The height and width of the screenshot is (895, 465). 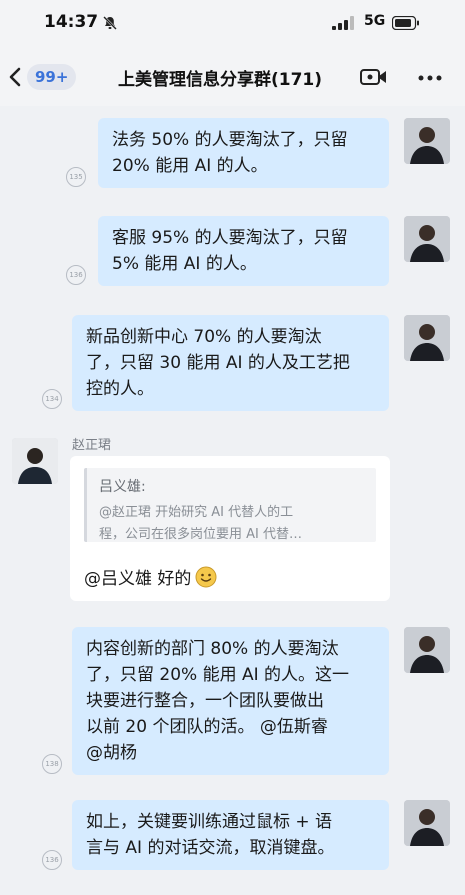 What do you see at coordinates (430, 78) in the screenshot?
I see `more-options-icon` at bounding box center [430, 78].